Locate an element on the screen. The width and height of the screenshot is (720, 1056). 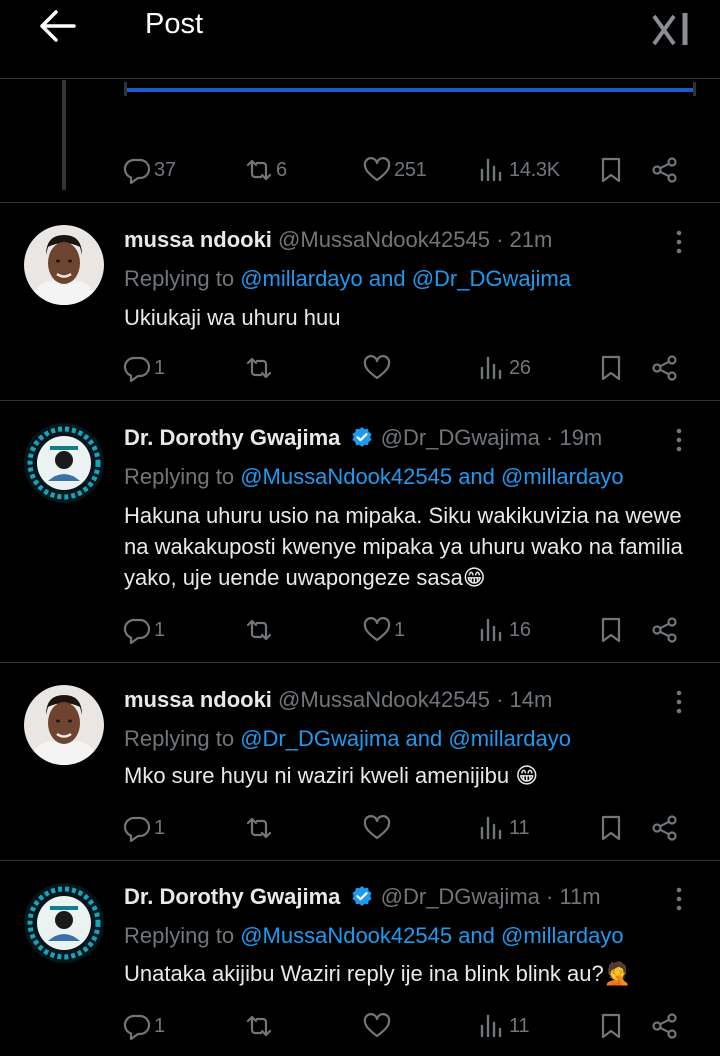
reply-button: 37 is located at coordinates (149, 170).